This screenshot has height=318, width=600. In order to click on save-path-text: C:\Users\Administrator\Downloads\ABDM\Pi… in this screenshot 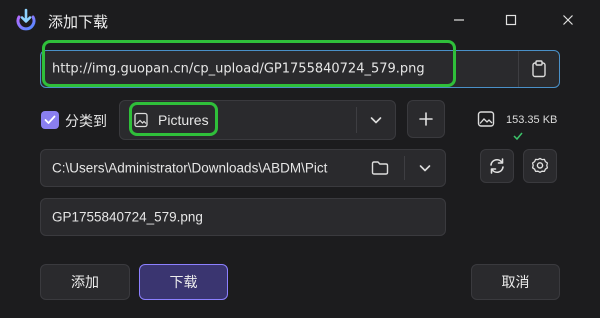, I will do `click(208, 168)`.